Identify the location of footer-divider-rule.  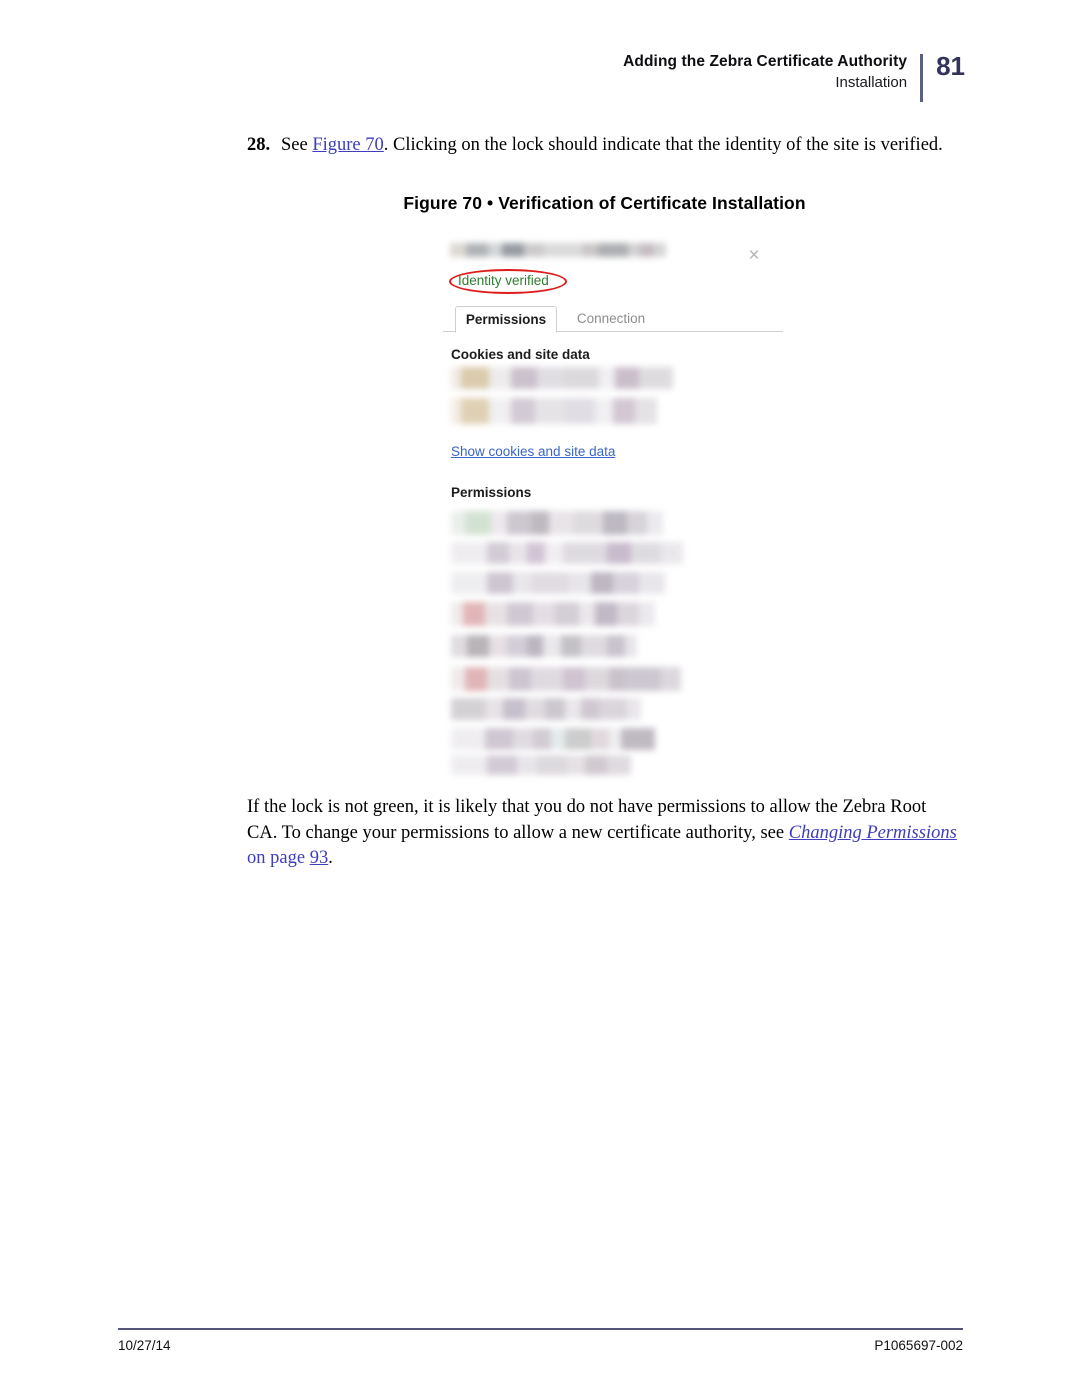
(540, 1329).